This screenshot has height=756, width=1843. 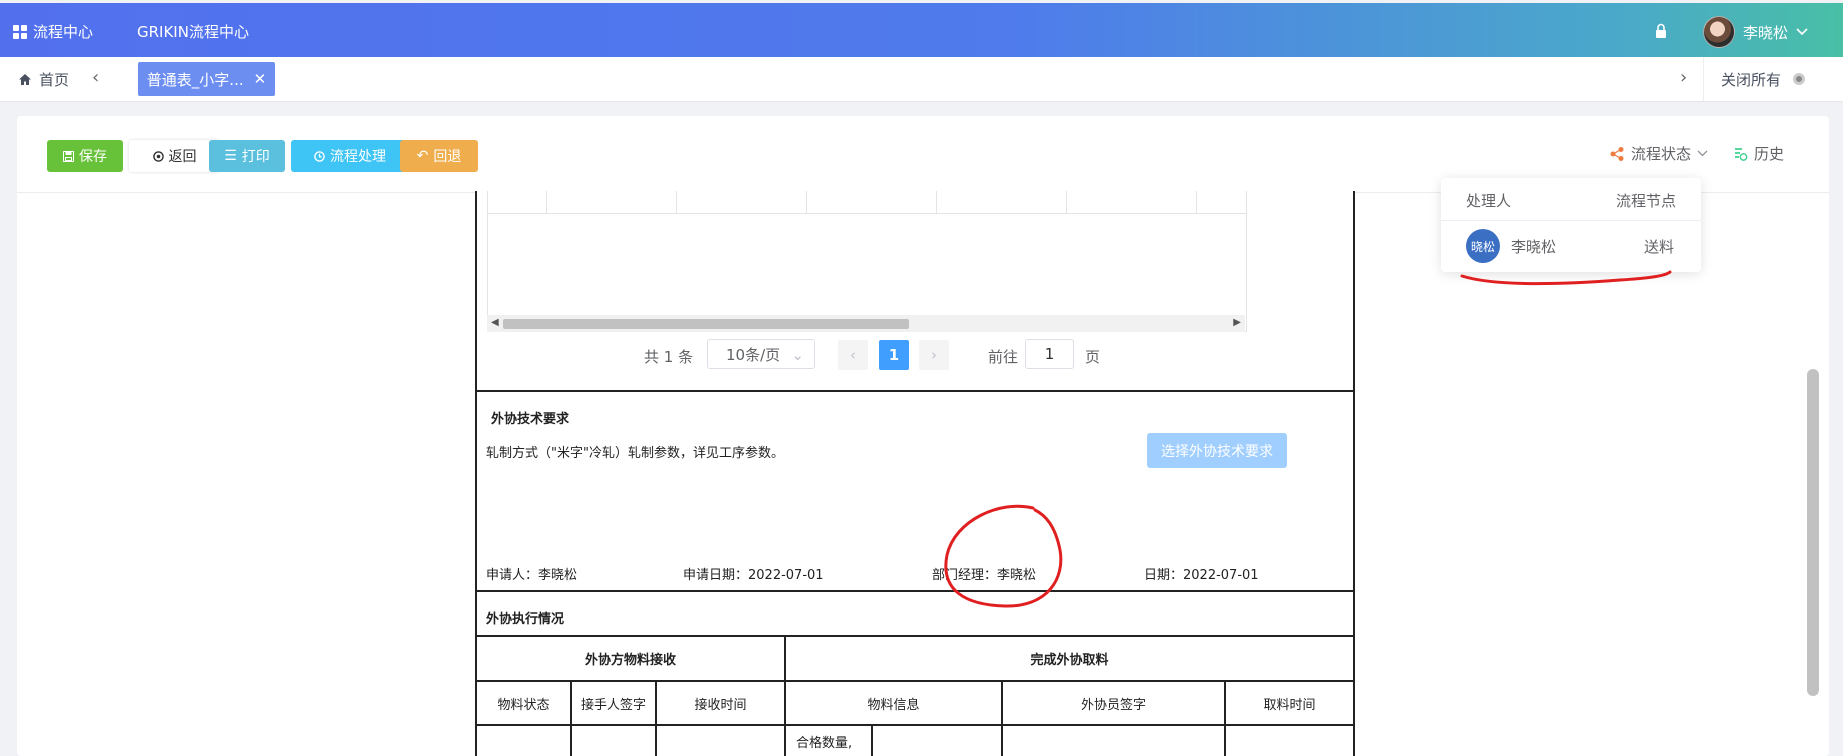 What do you see at coordinates (1571, 225) in the screenshot?
I see `flow-status-popover: 处理人 流程节点 晓松 李晓松 送料` at bounding box center [1571, 225].